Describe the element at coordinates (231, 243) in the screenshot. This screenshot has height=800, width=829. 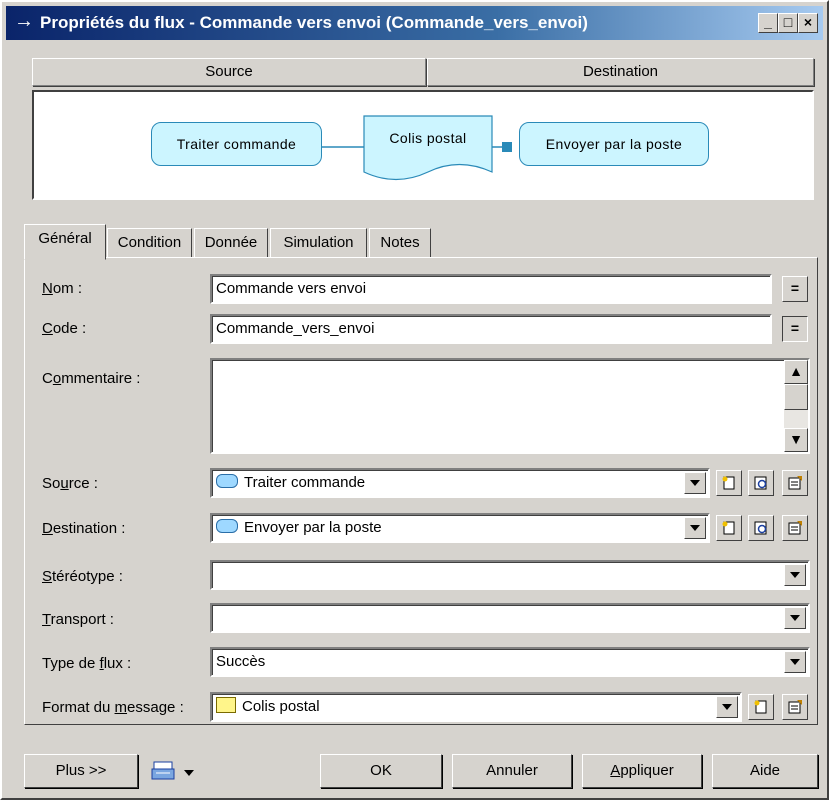
I see `tab-donnee: Donnée` at that location.